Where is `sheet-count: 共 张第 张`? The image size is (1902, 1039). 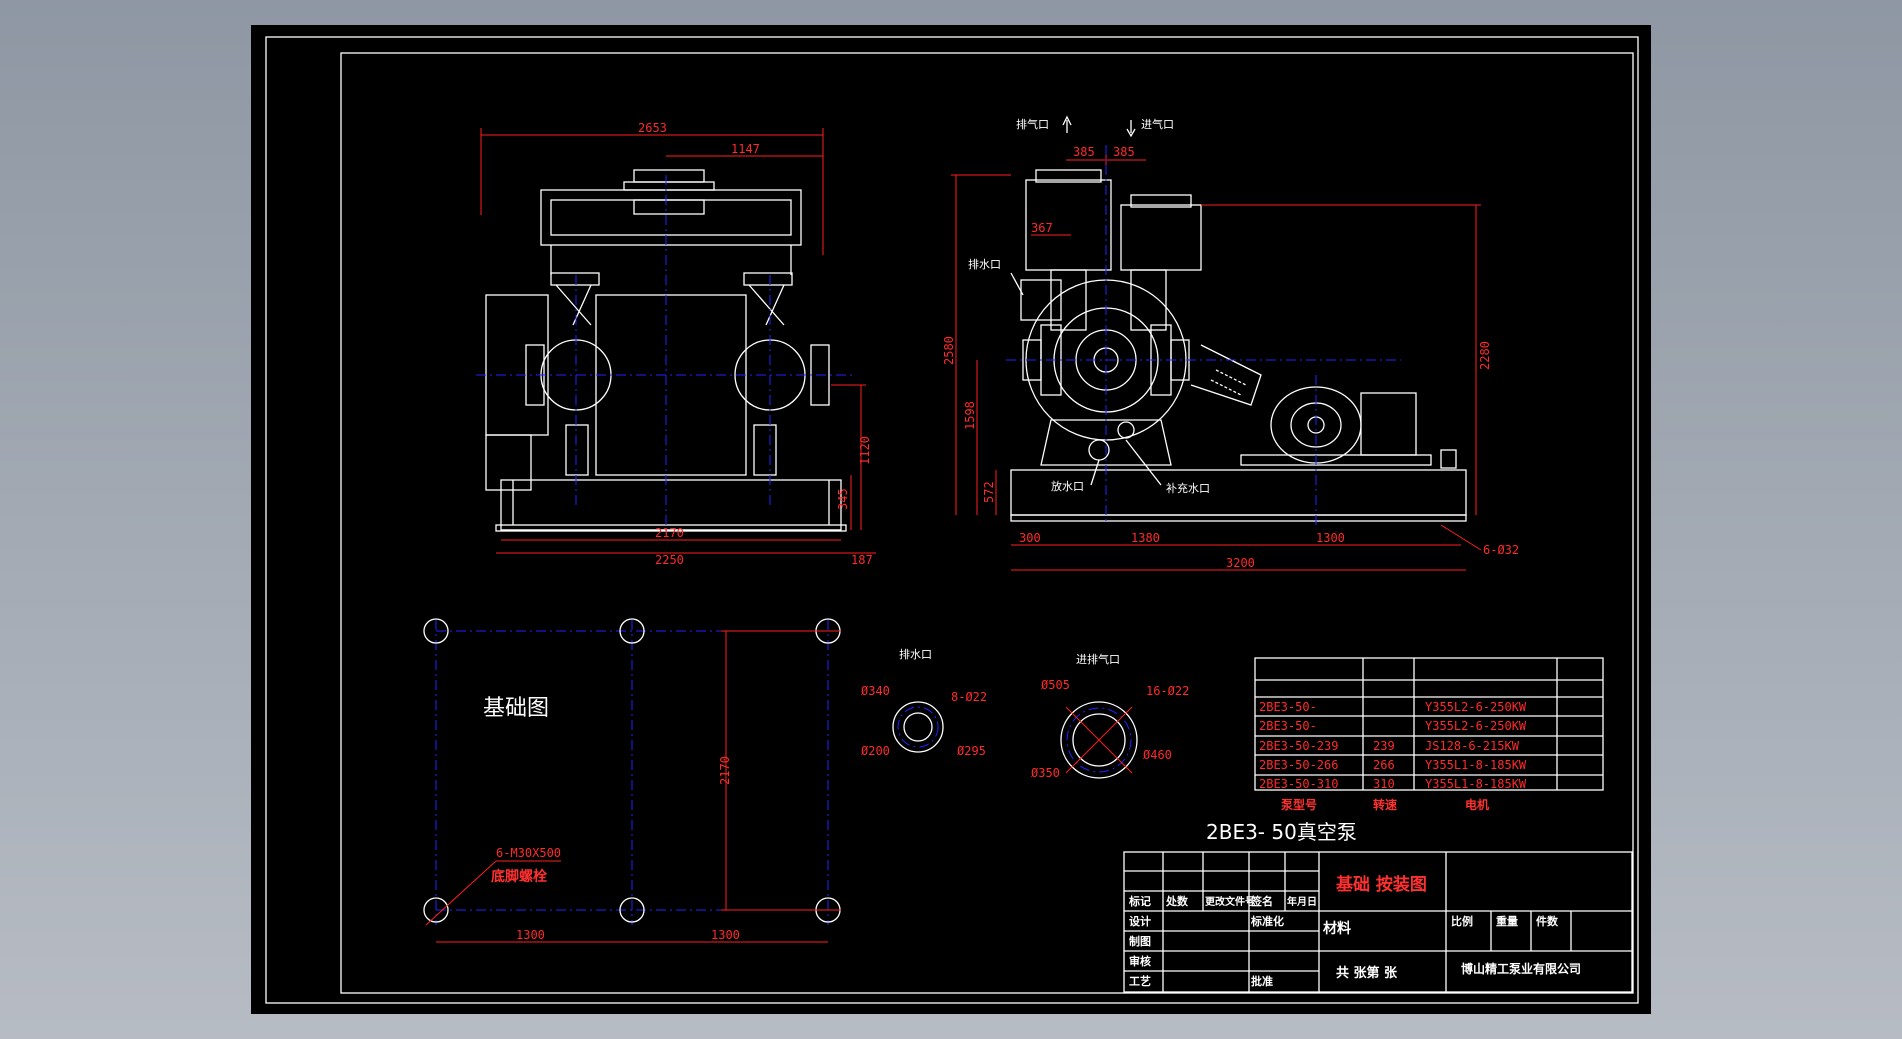
sheet-count: 共 张第 张 is located at coordinates (1367, 973).